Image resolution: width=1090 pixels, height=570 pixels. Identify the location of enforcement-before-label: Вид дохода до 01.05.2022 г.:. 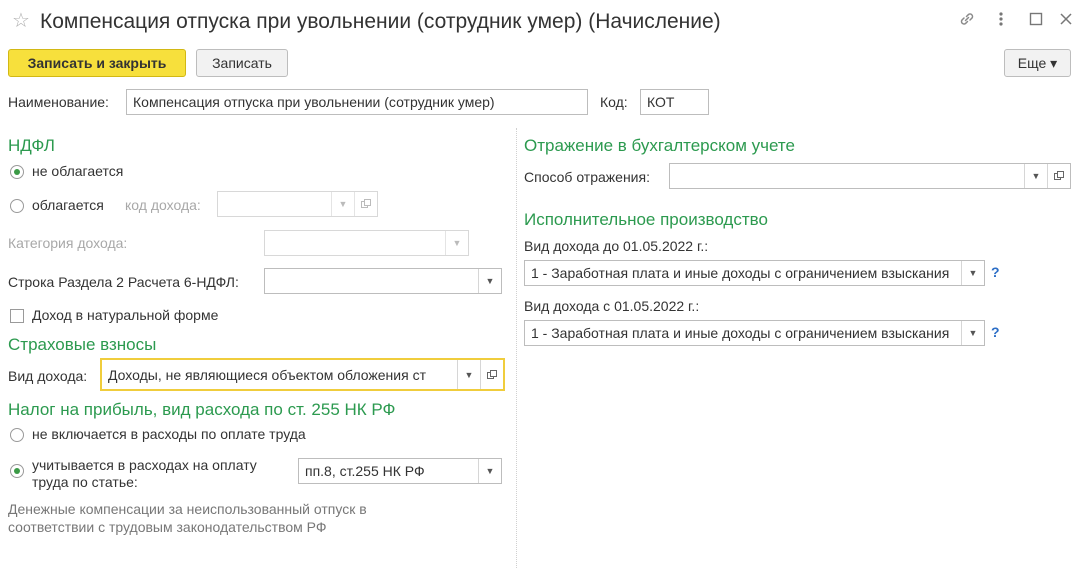
(616, 246).